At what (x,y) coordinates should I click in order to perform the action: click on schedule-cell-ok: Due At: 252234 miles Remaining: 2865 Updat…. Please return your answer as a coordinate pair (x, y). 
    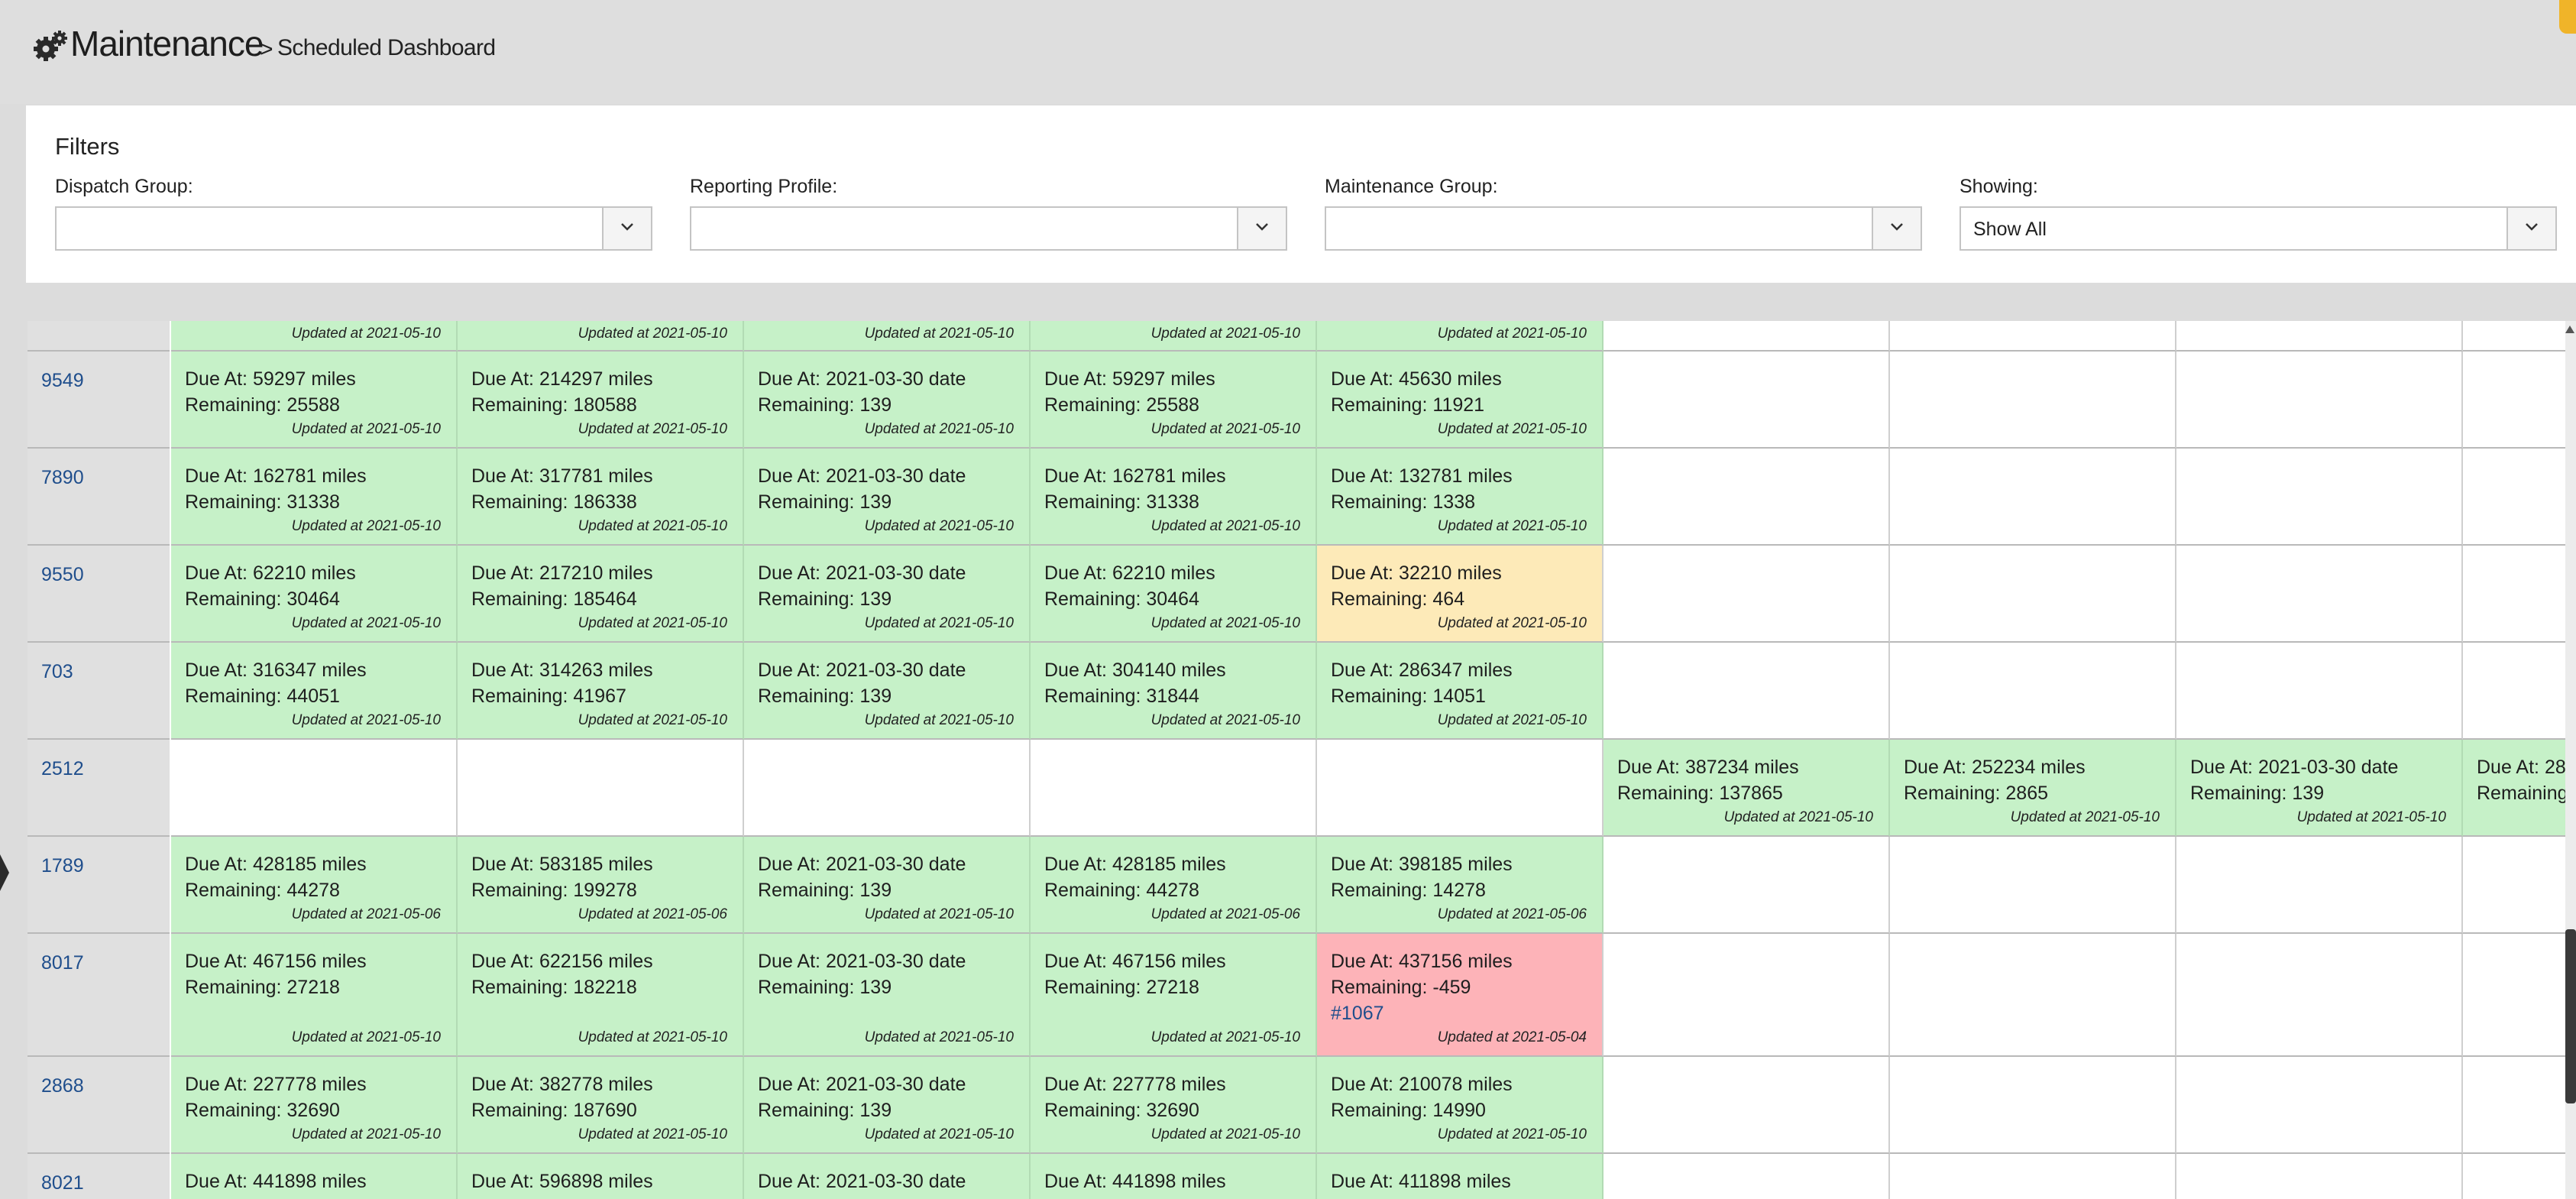
    Looking at the image, I should click on (2033, 788).